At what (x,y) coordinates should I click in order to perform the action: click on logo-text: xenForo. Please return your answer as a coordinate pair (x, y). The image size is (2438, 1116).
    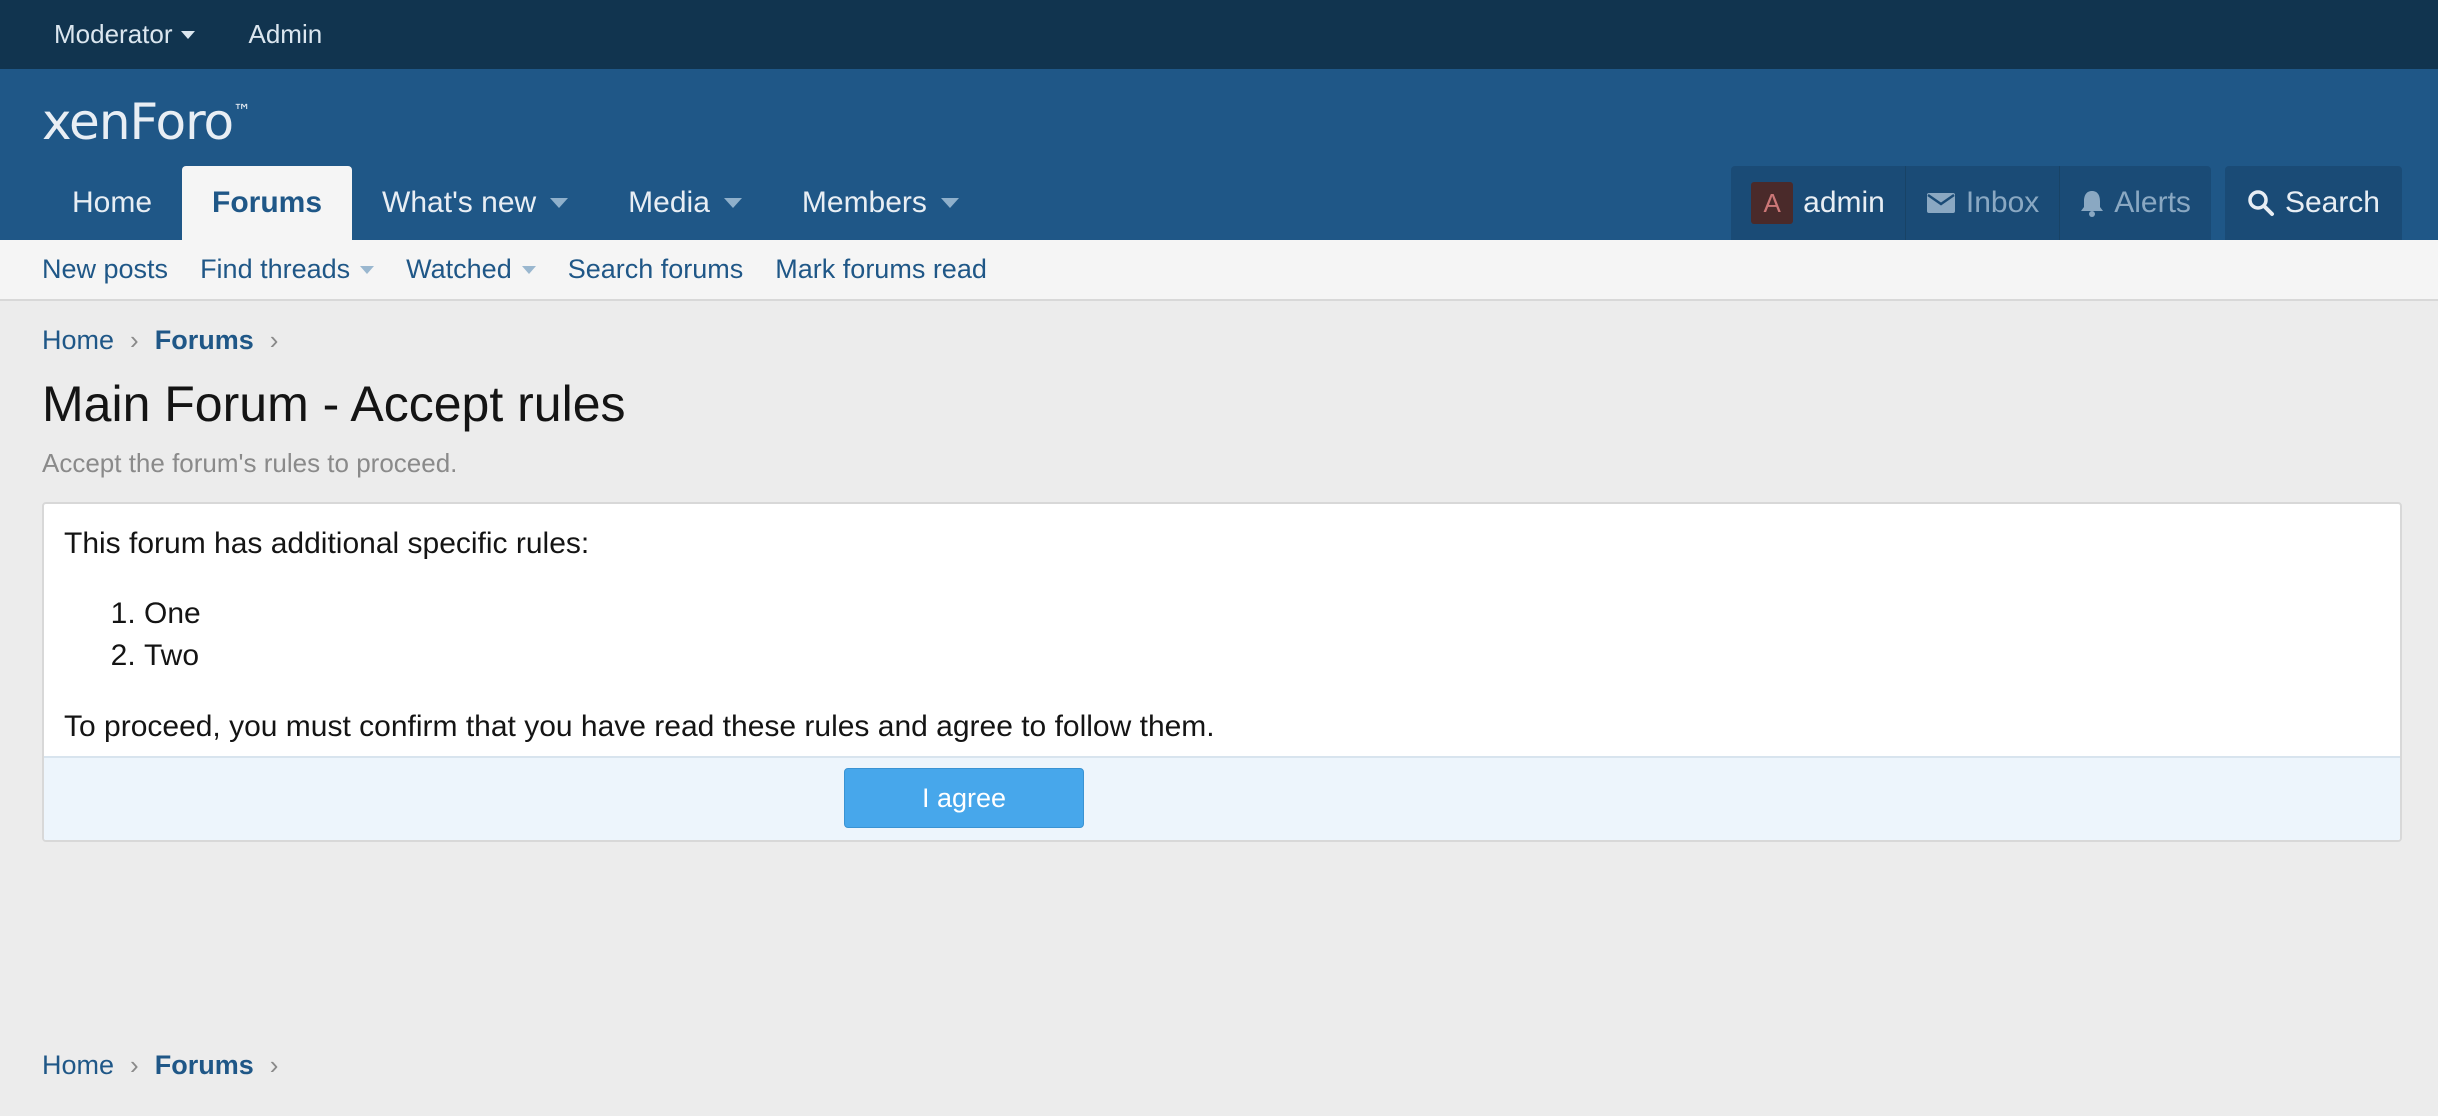
    Looking at the image, I should click on (138, 122).